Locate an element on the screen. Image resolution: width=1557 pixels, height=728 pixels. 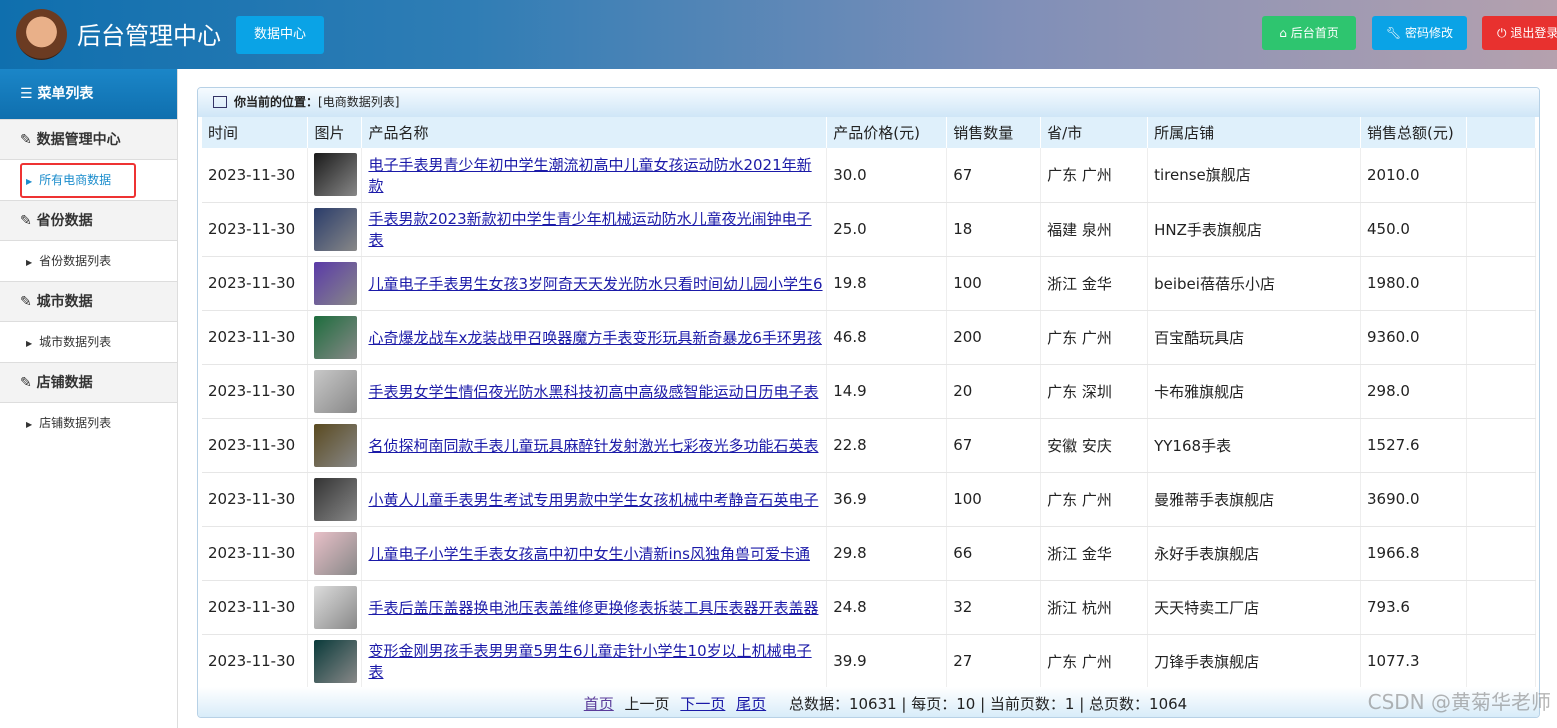
column-header: 图片 is located at coordinates (335, 132).